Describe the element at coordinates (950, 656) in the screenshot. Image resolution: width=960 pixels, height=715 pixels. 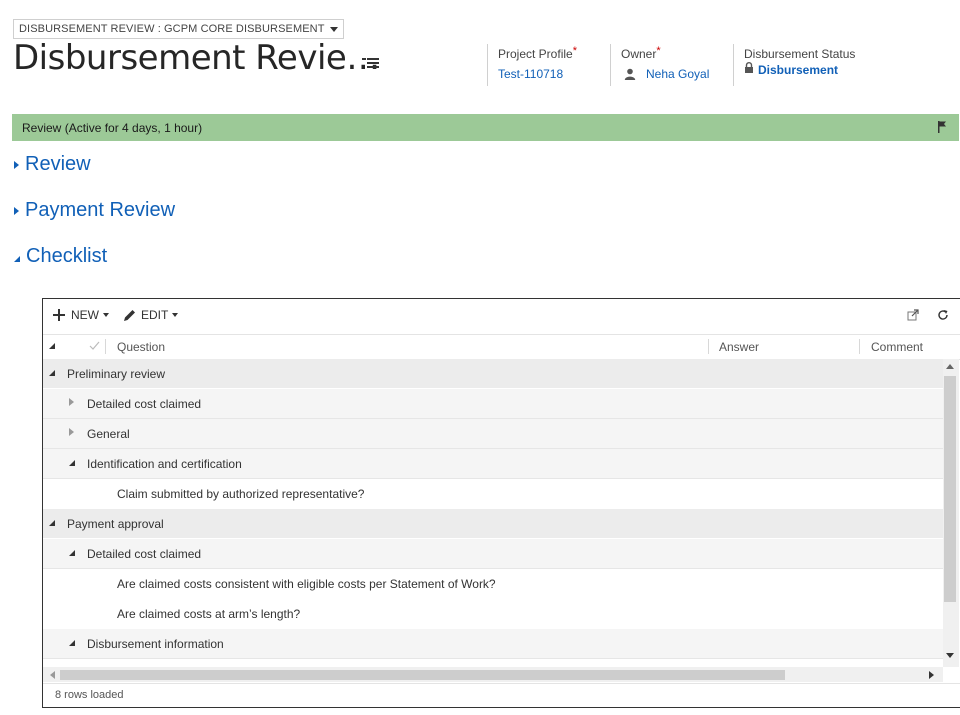
I see `scroll-down-icon` at that location.